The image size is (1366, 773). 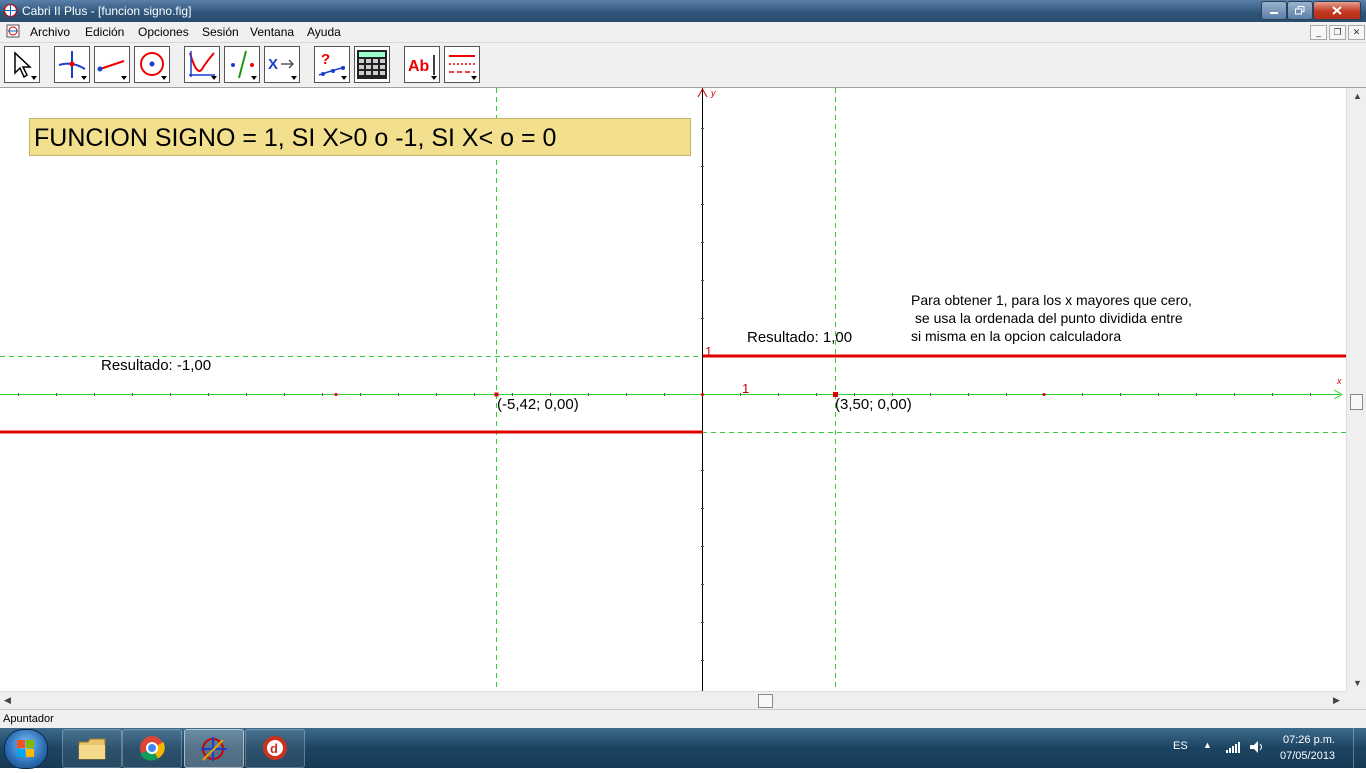 I want to click on minimize-button, so click(x=1274, y=10).